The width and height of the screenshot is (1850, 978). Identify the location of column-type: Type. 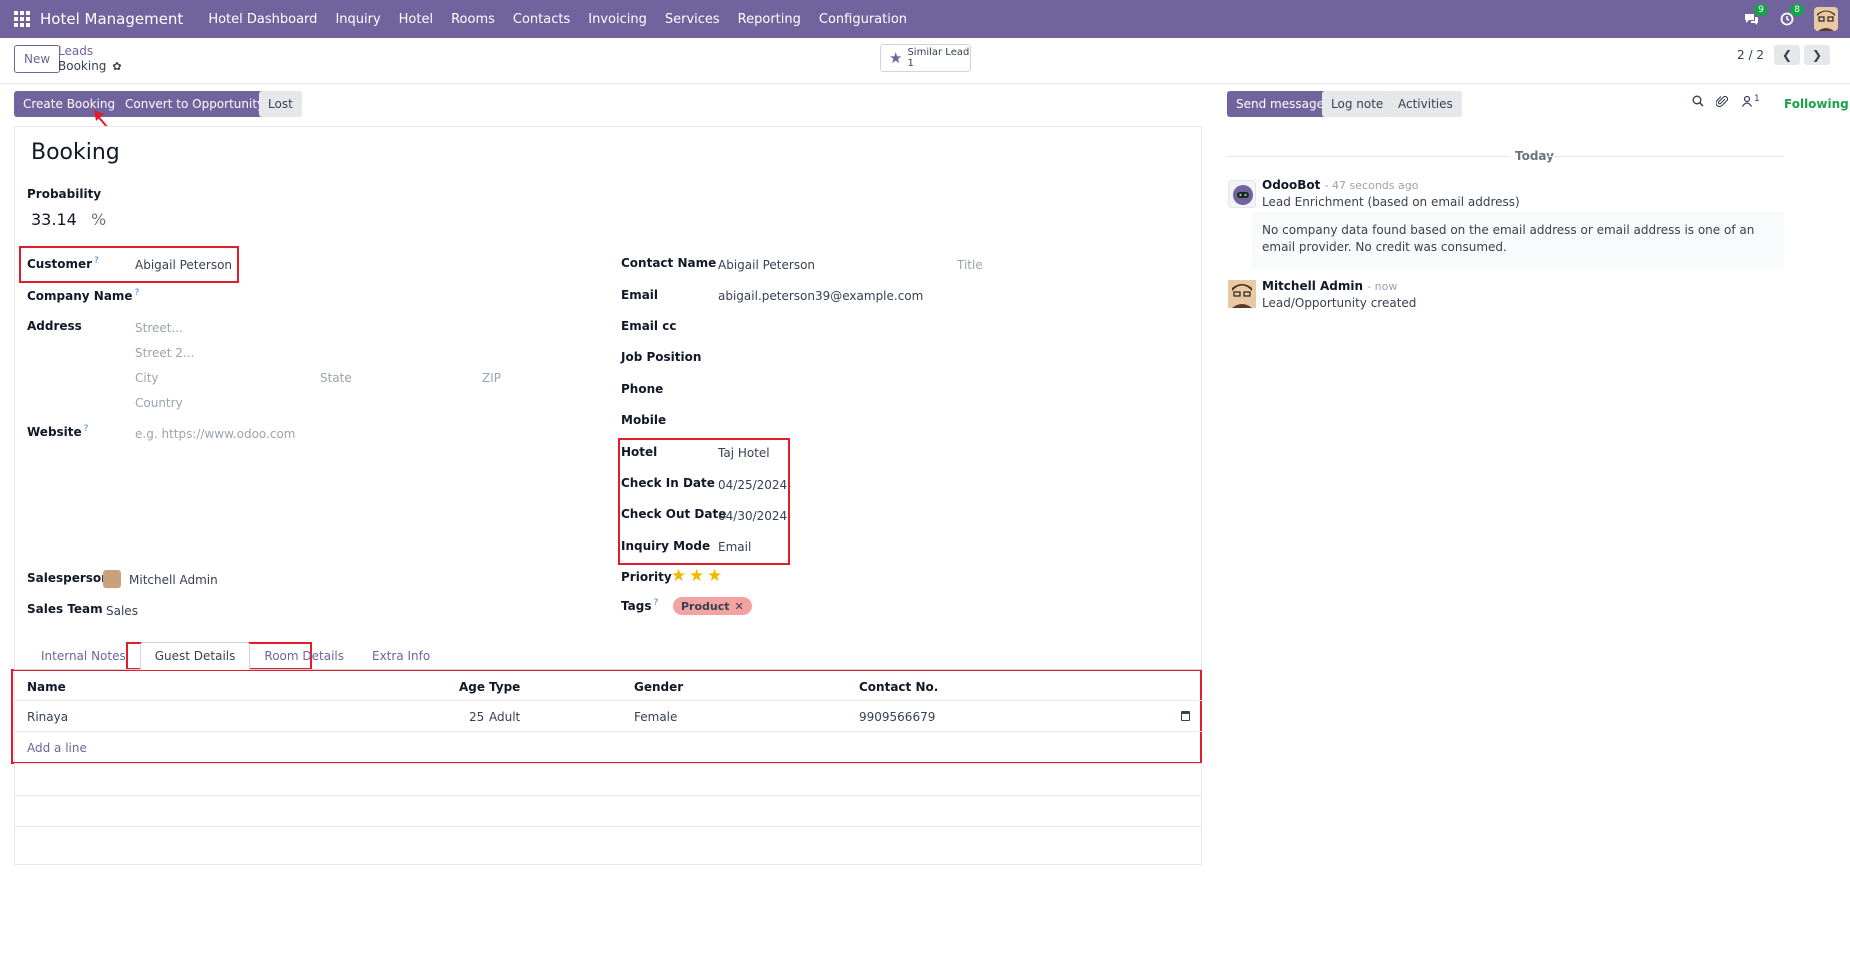
(504, 687).